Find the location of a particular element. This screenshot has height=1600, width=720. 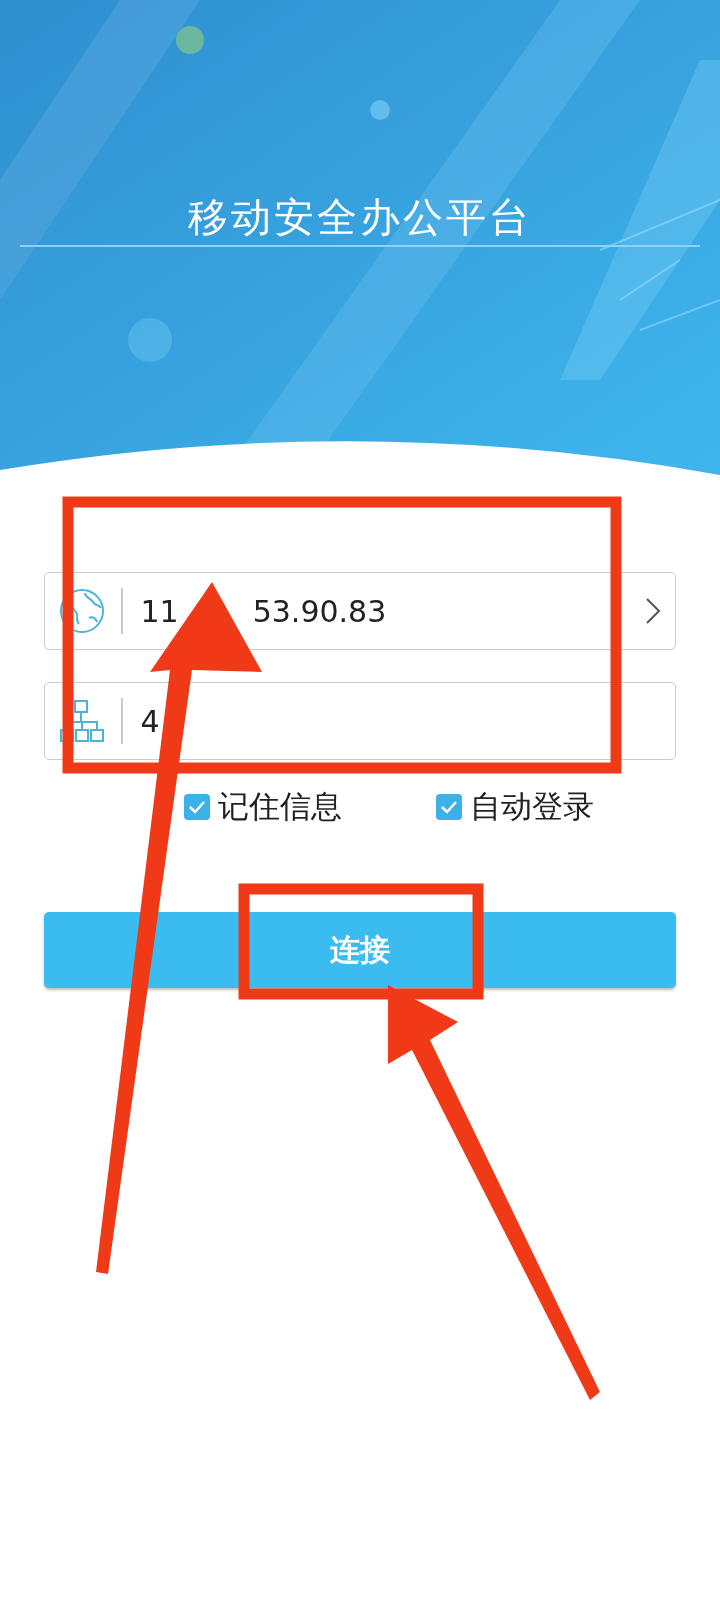

input-field: 4 is located at coordinates (360, 721).